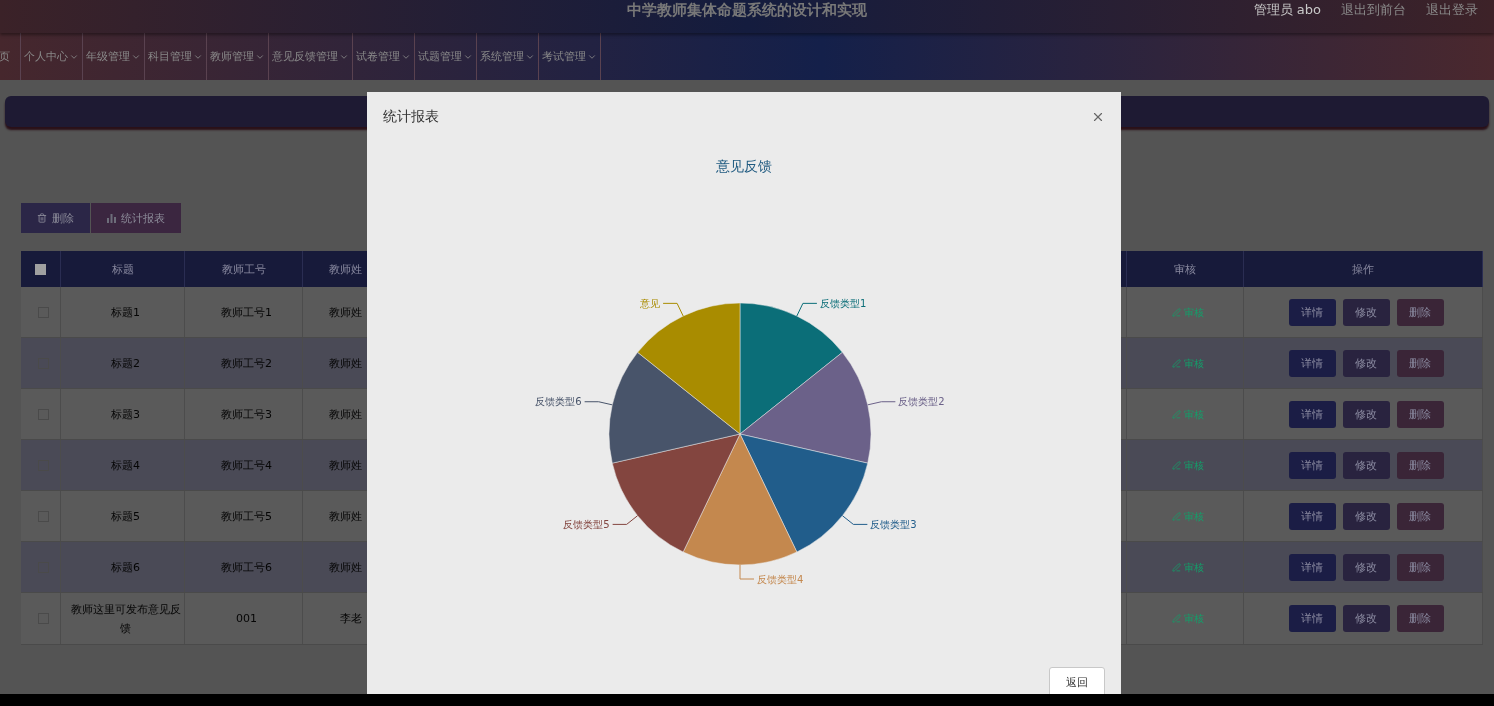  What do you see at coordinates (176, 56) in the screenshot?
I see `nav-item: 科目管理` at bounding box center [176, 56].